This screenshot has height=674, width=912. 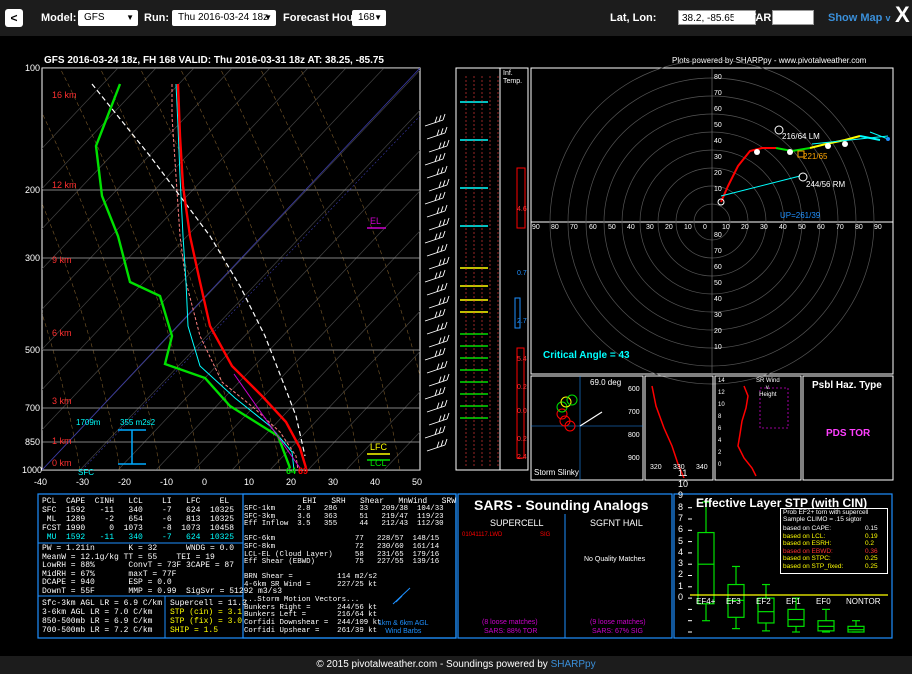 I want to click on left-mover-label: 216/64 LM, so click(x=801, y=136).